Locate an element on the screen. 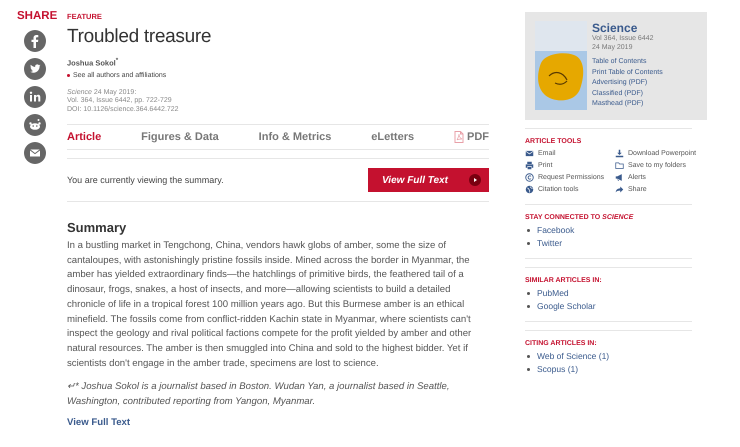 This screenshot has height=447, width=740. sidebar-link: Scopus (1) is located at coordinates (557, 369).